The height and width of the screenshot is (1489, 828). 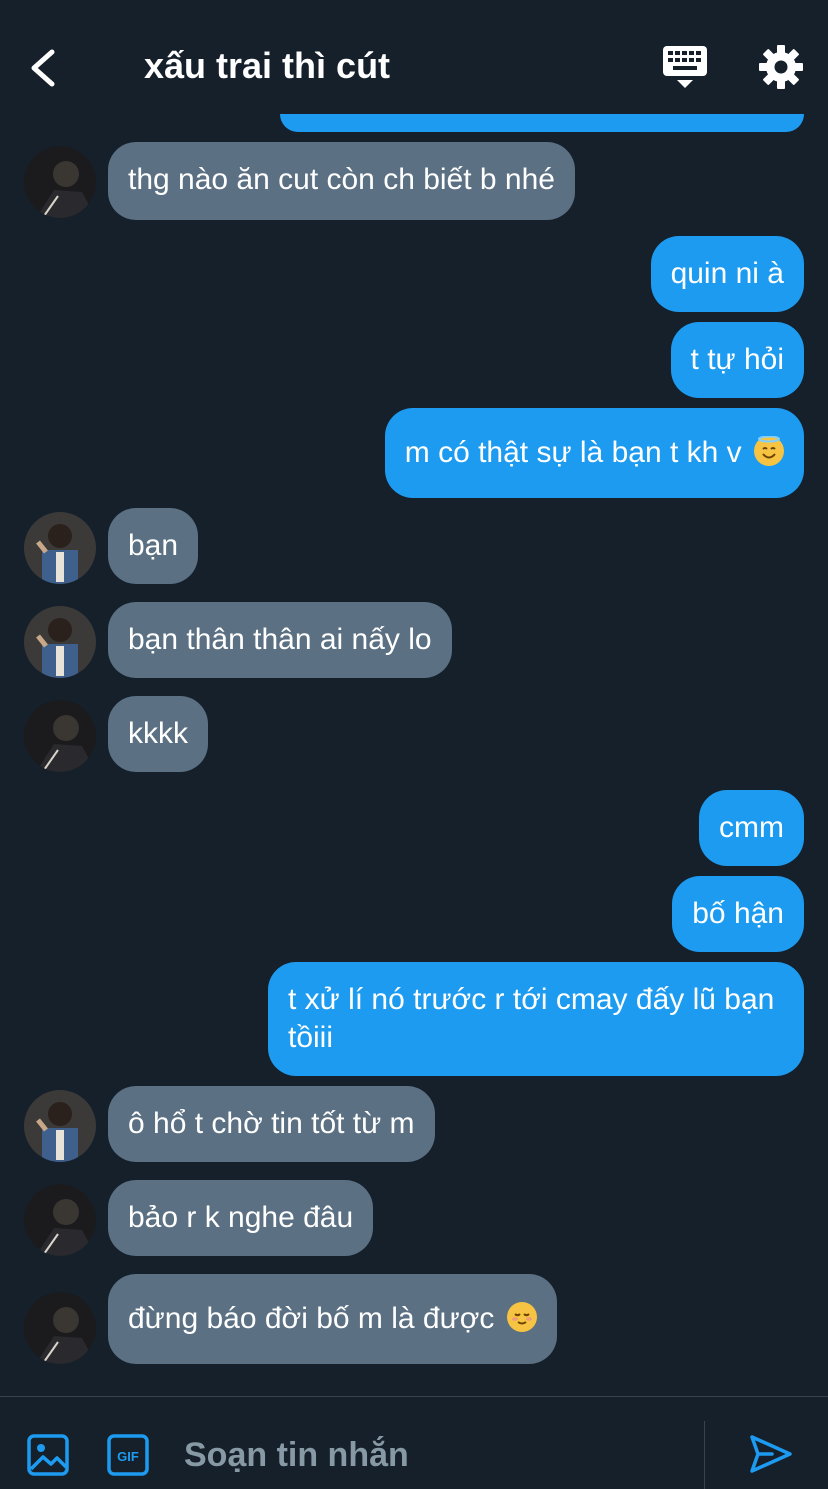 I want to click on send-icon, so click(x=771, y=1454).